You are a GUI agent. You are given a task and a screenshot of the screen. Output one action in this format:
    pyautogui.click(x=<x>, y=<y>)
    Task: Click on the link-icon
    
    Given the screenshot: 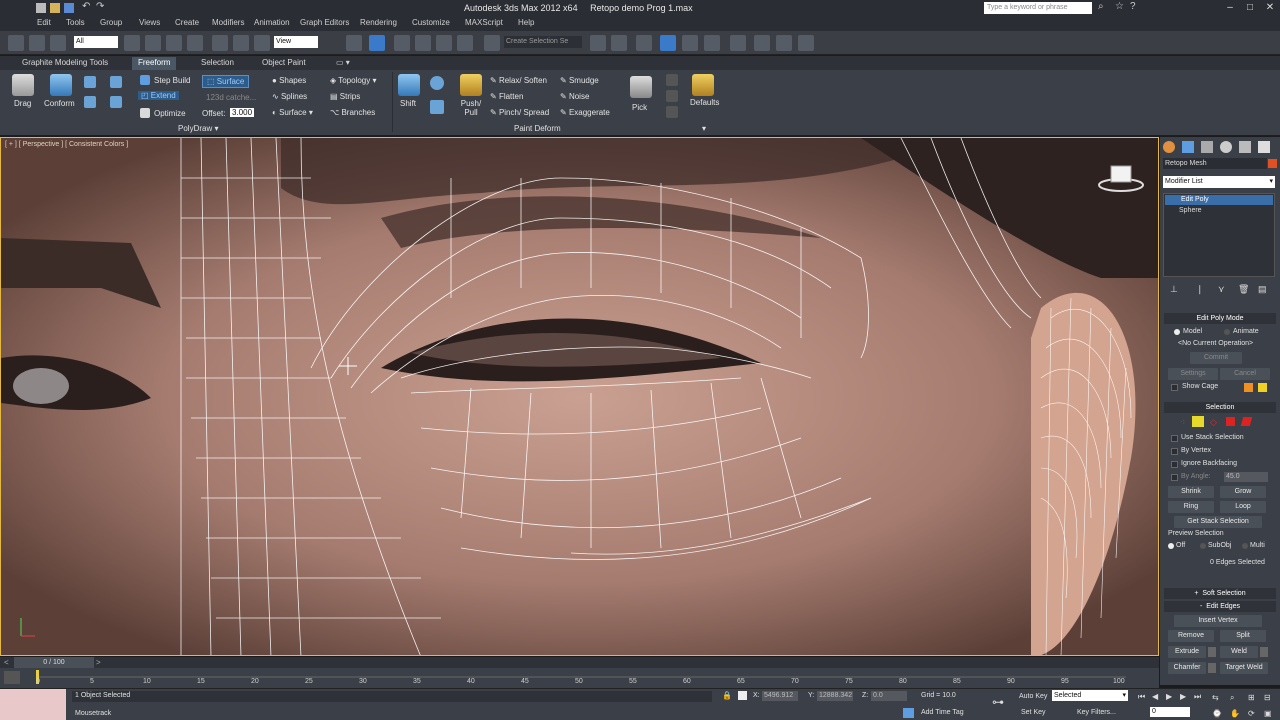 What is the action you would take?
    pyautogui.click(x=16, y=43)
    